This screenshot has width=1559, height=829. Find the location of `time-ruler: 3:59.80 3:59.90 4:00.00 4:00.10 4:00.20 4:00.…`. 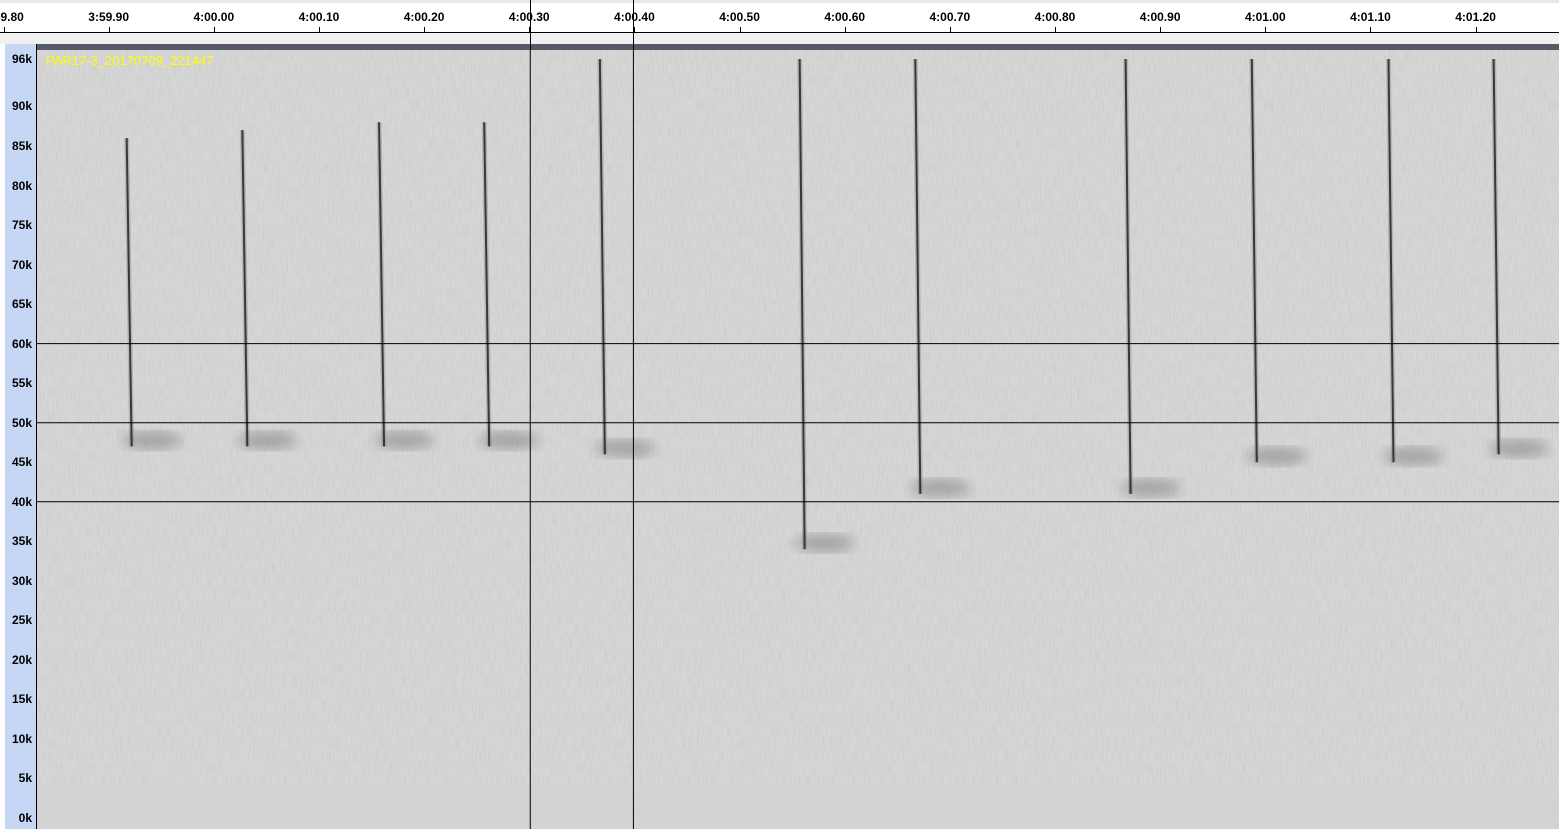

time-ruler: 3:59.80 3:59.90 4:00.00 4:00.10 4:00.20 4:00.… is located at coordinates (779, 16).